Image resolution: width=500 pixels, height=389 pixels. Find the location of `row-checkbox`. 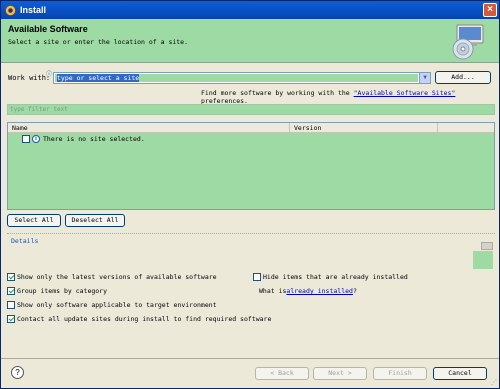

row-checkbox is located at coordinates (26, 139).